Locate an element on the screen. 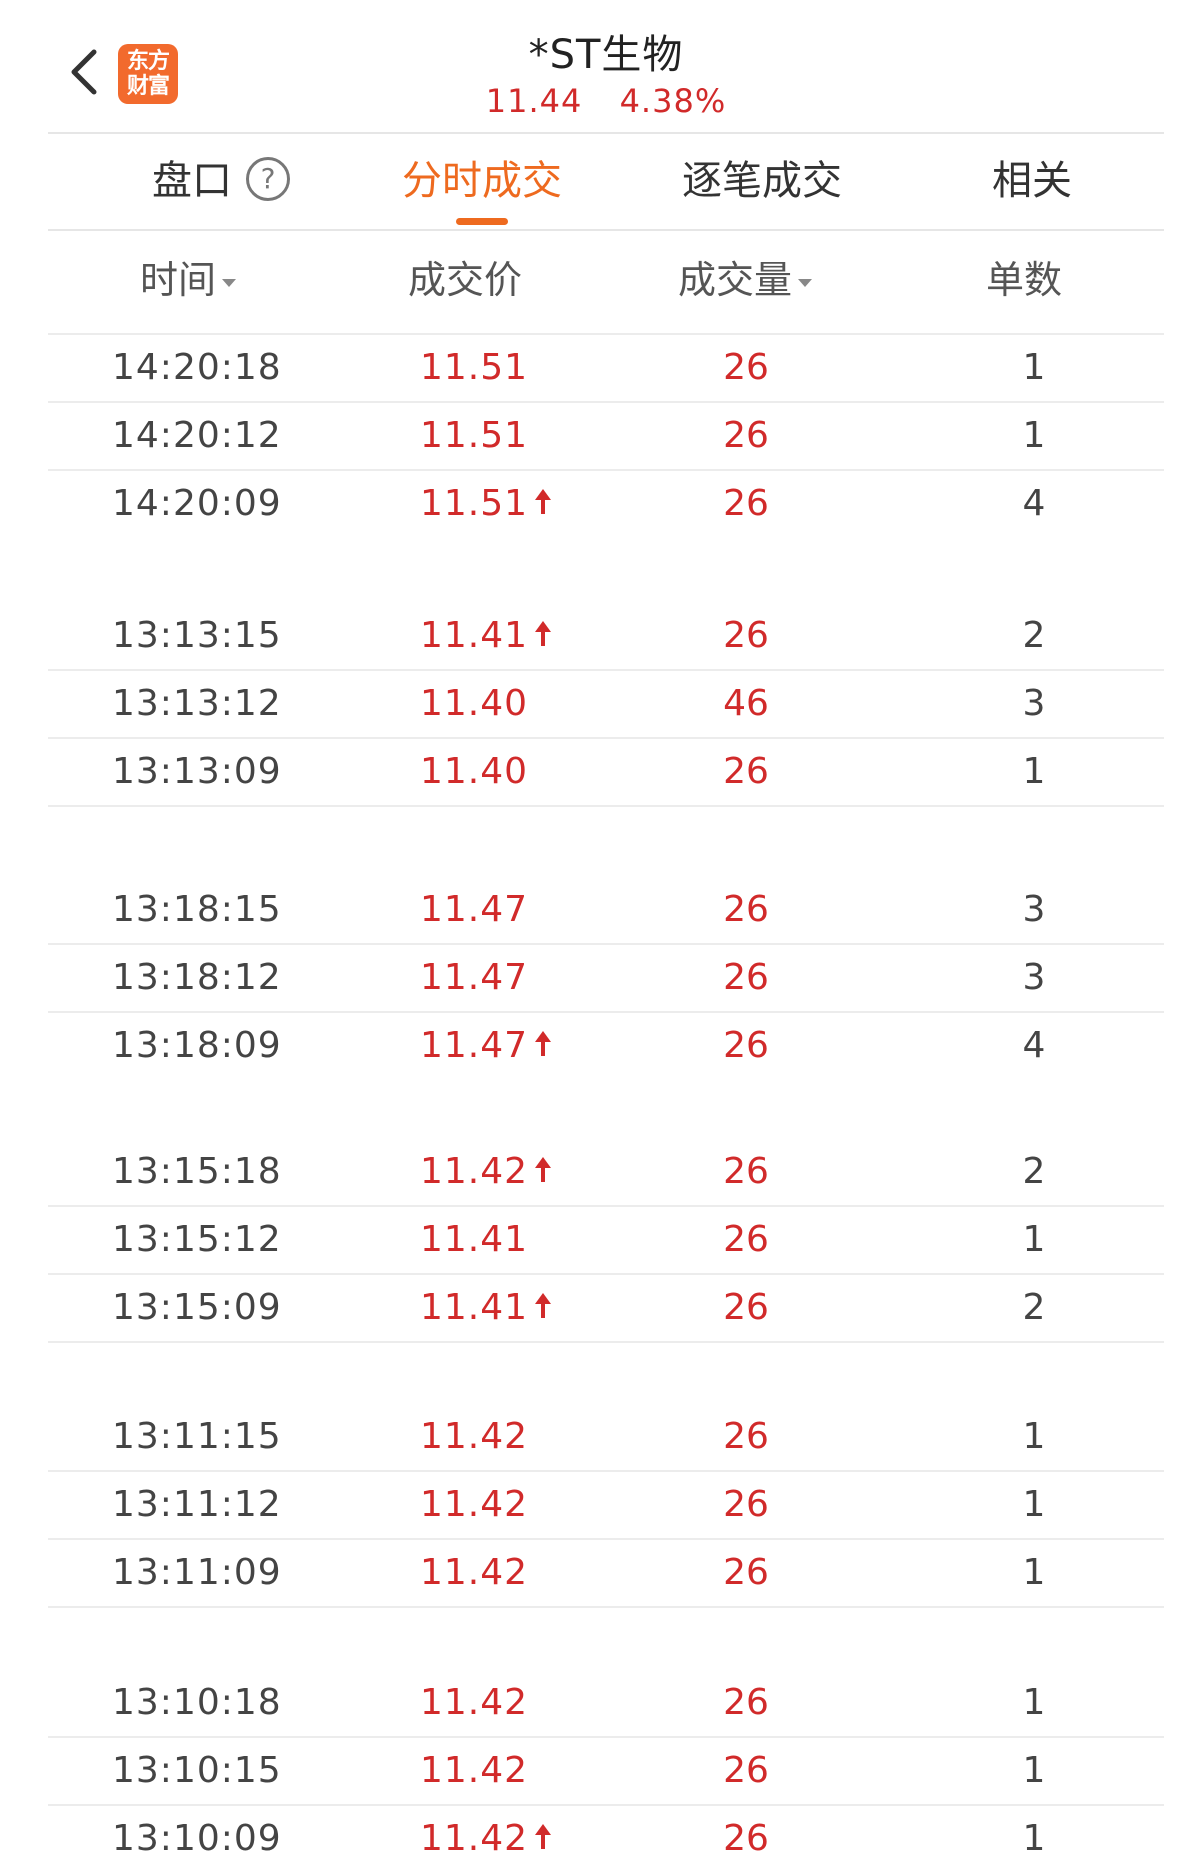 This screenshot has width=1200, height=1873. trade-time: 13:18:15 is located at coordinates (197, 909).